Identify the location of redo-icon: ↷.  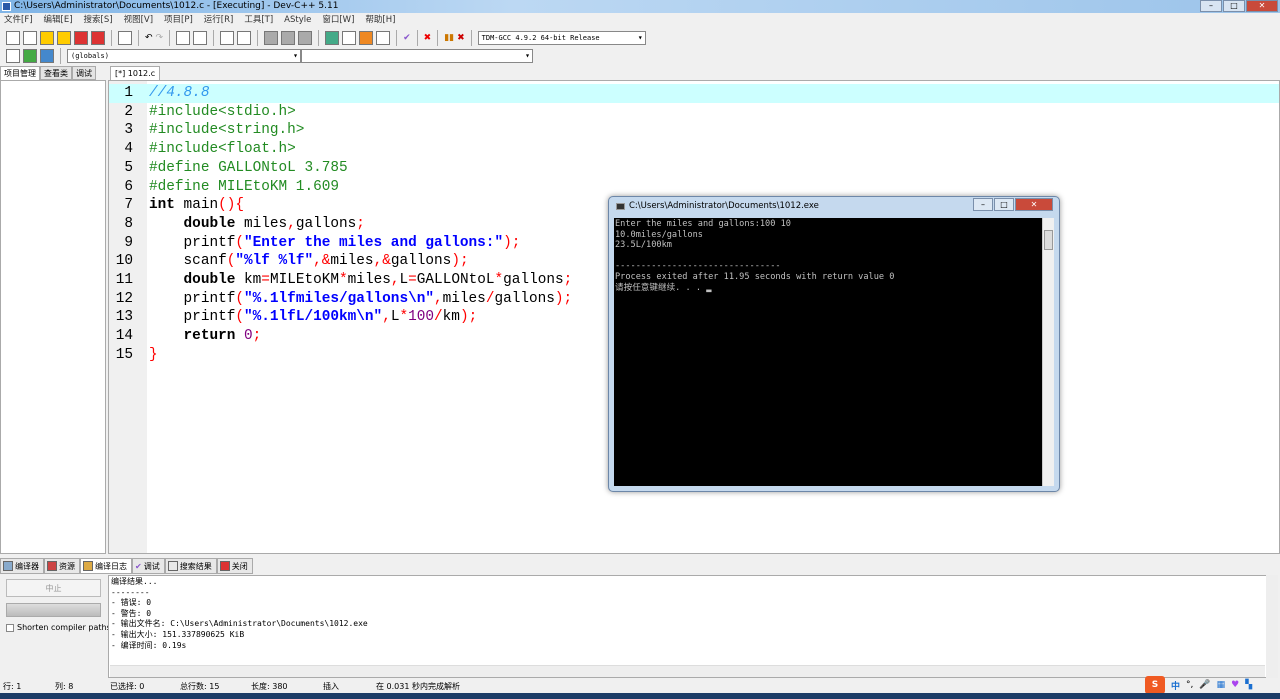
(160, 38).